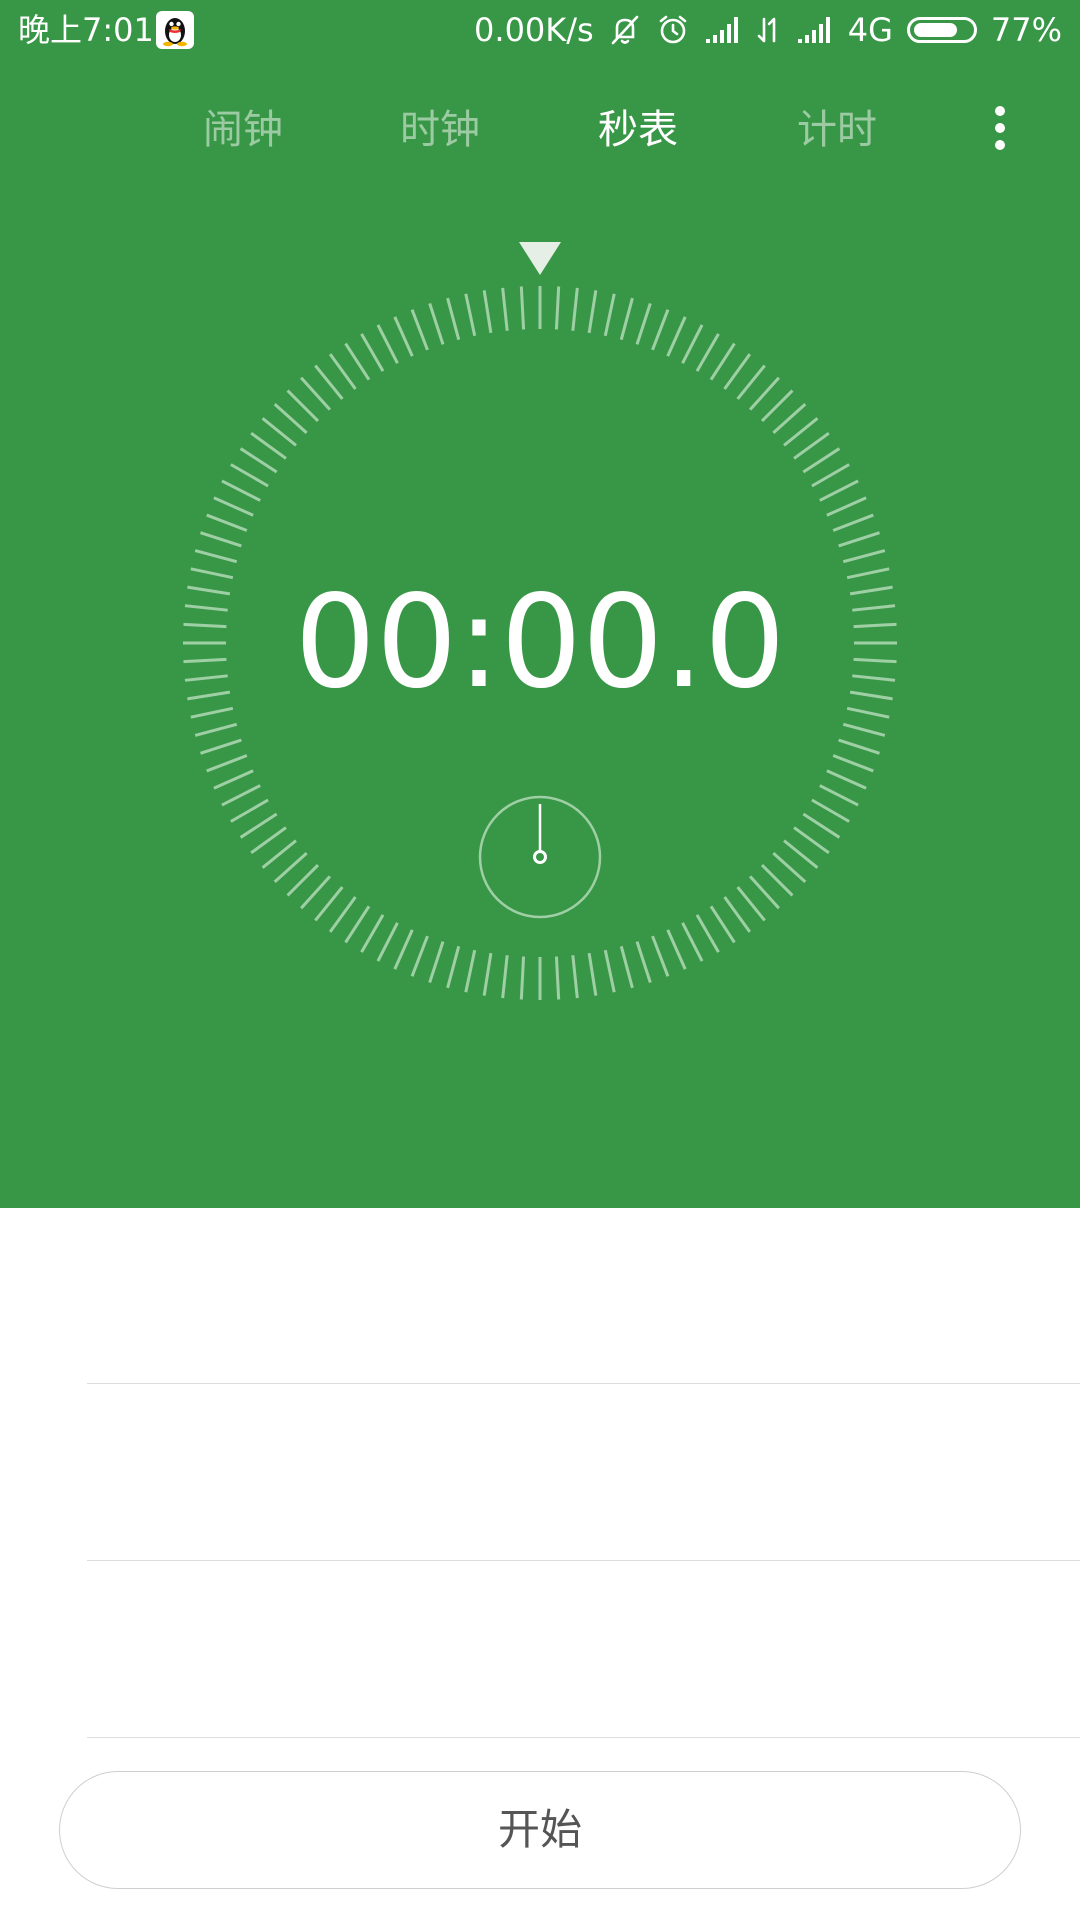  What do you see at coordinates (935, 30) in the screenshot?
I see `battery-level` at bounding box center [935, 30].